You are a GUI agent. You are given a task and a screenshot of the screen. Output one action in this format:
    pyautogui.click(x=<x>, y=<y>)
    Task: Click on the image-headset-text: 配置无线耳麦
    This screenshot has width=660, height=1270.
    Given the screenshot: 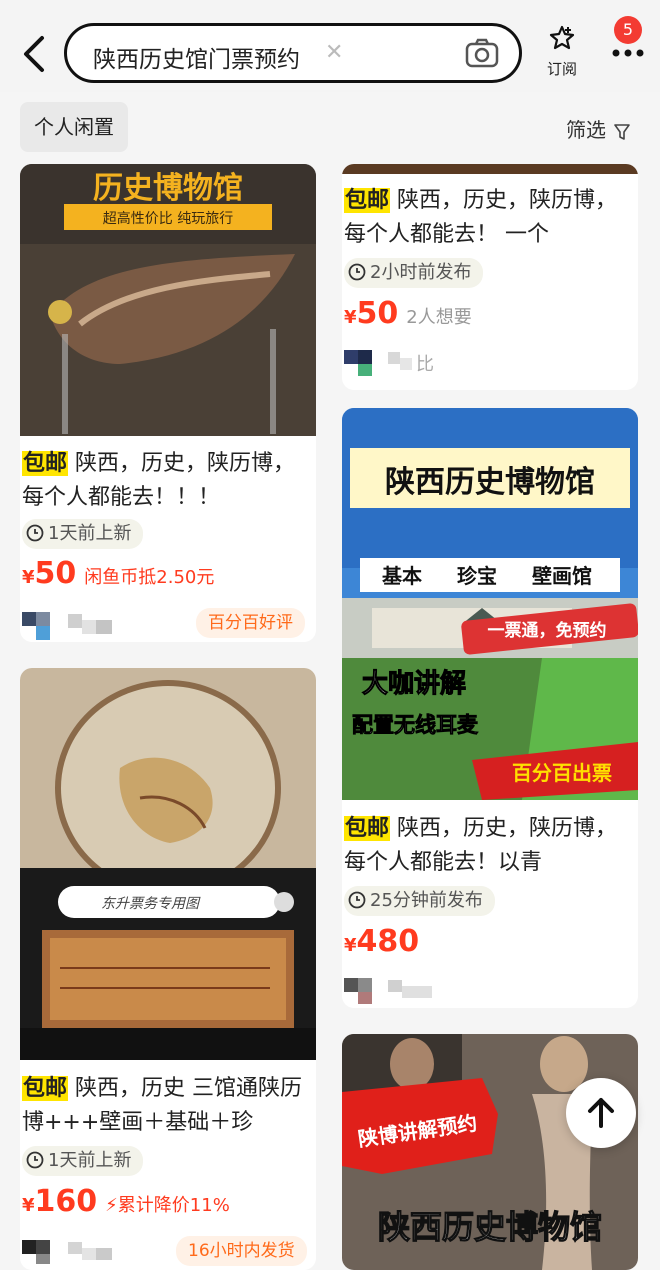 What is the action you would take?
    pyautogui.click(x=415, y=725)
    